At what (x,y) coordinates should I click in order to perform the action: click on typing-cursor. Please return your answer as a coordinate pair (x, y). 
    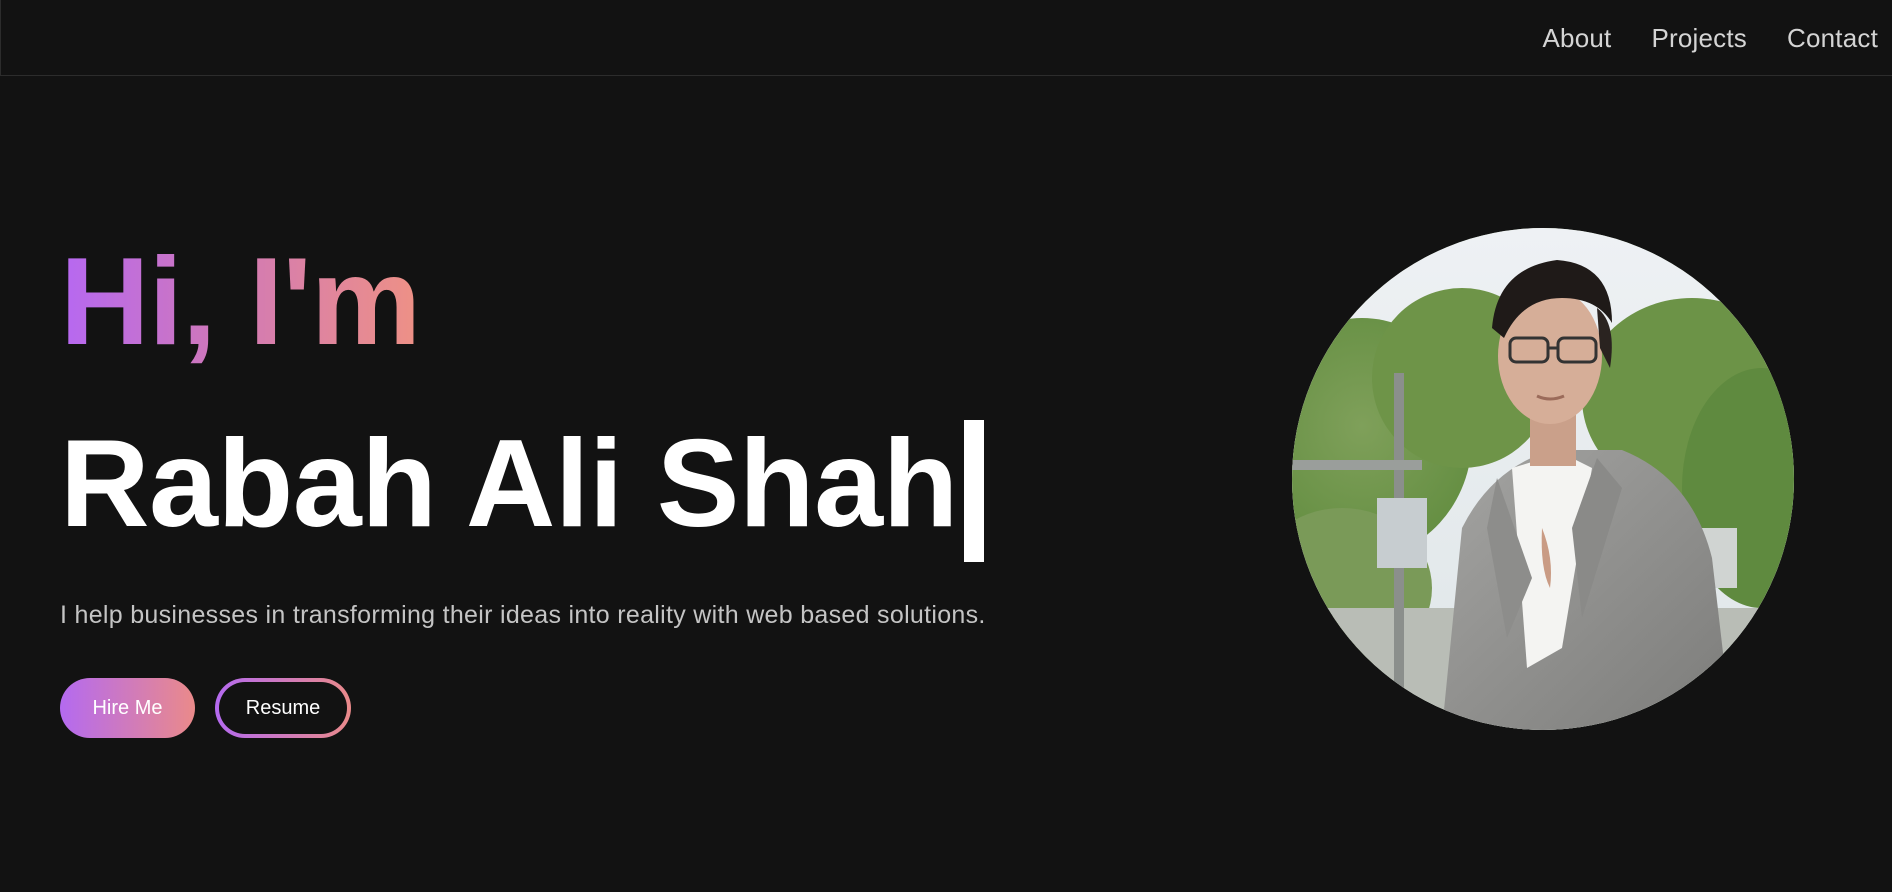
    Looking at the image, I should click on (973, 491).